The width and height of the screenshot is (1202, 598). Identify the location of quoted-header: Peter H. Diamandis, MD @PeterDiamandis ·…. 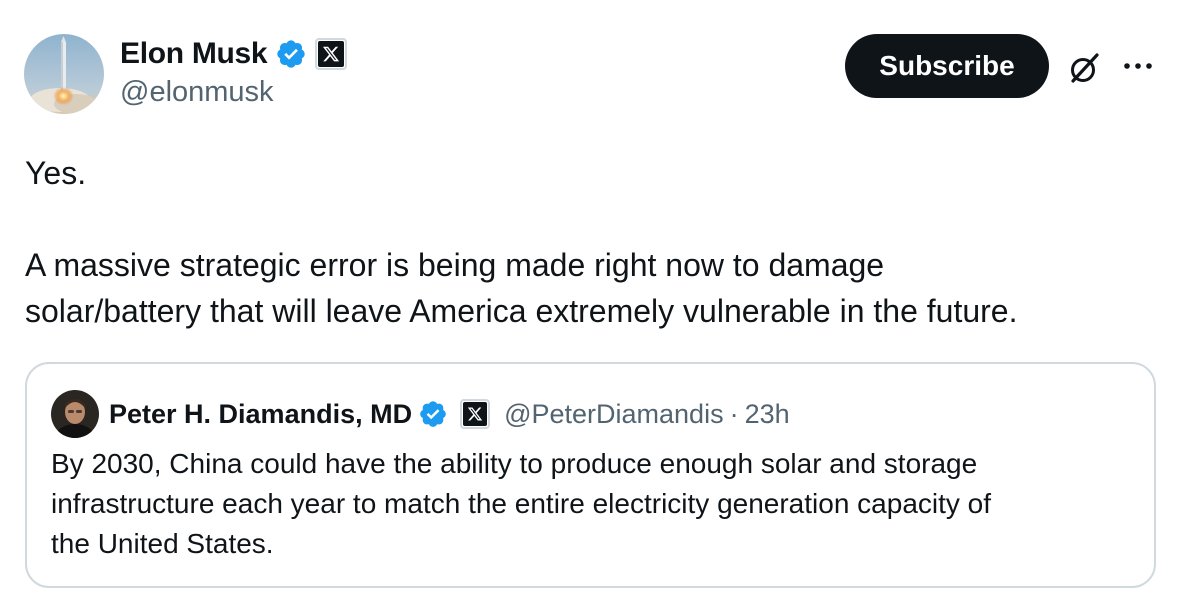
(449, 414).